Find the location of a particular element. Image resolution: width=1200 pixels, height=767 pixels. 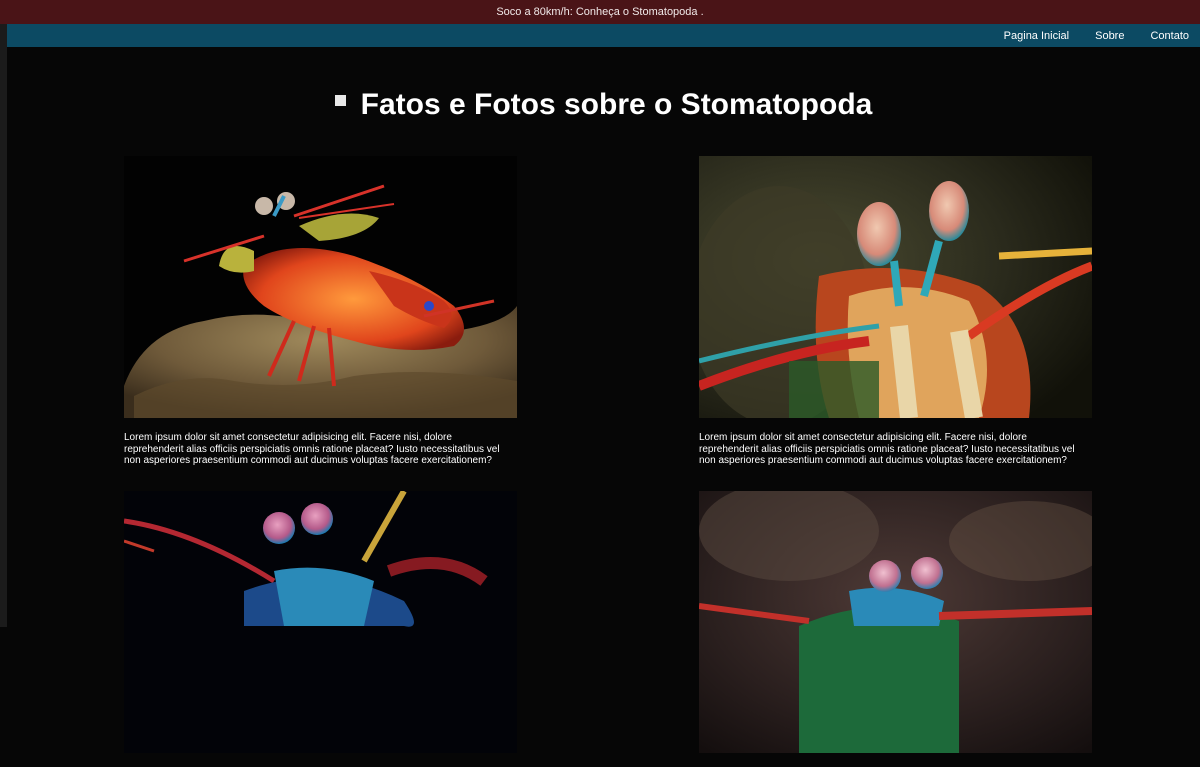

nav-link-contact: Contato is located at coordinates (1169, 36).